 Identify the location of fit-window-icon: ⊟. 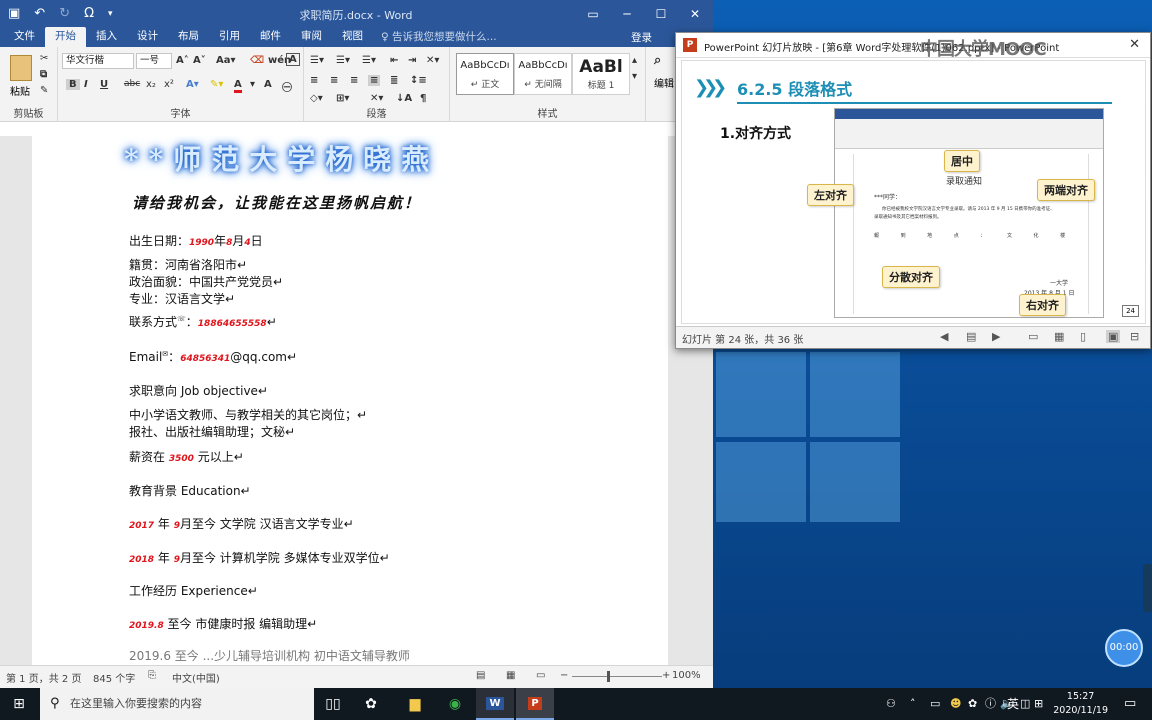
(1134, 336).